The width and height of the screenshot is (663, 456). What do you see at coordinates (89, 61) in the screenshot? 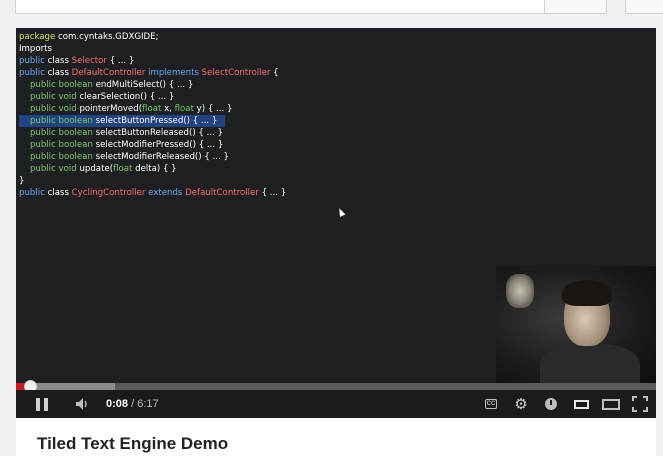
I see `code-token: Selector` at bounding box center [89, 61].